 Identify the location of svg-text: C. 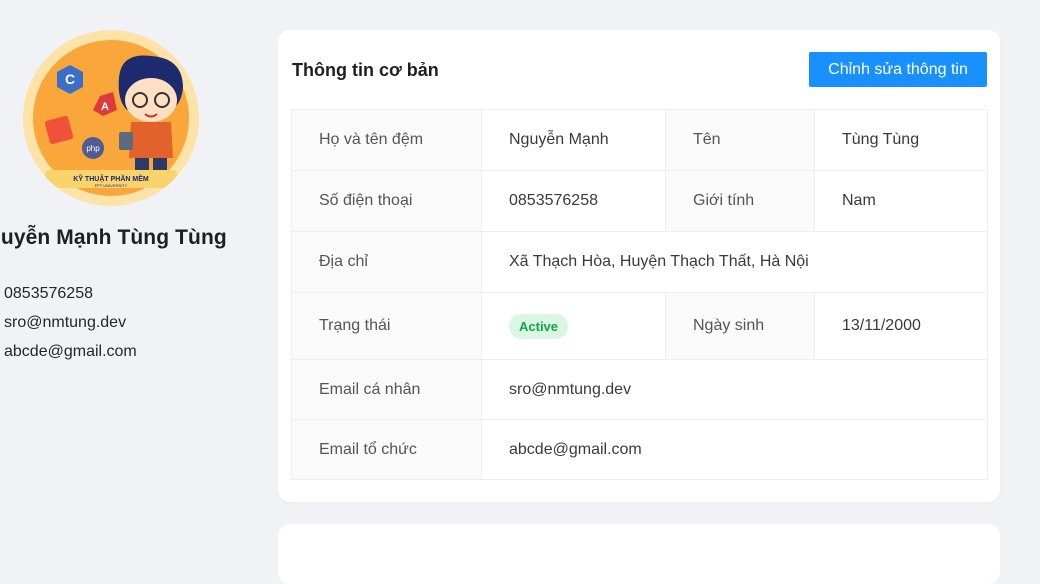
(70, 79).